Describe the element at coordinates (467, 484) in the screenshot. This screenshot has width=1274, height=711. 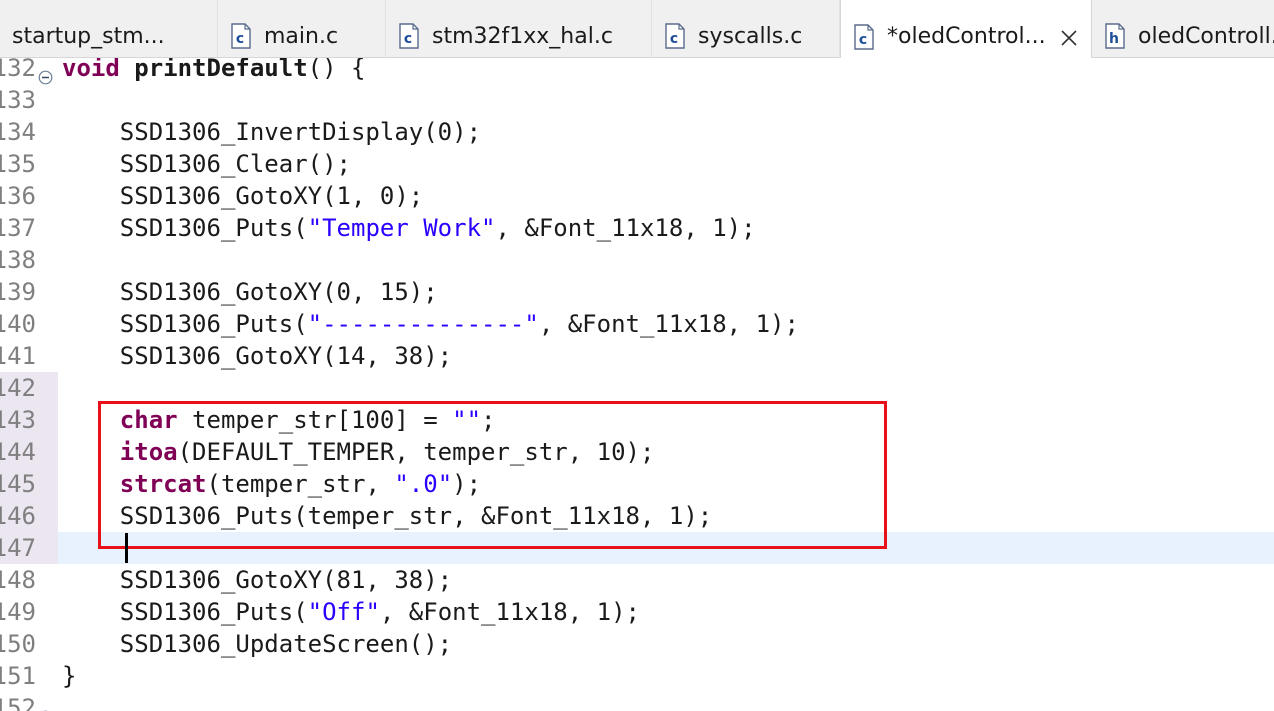
I see `code-token: );` at that location.